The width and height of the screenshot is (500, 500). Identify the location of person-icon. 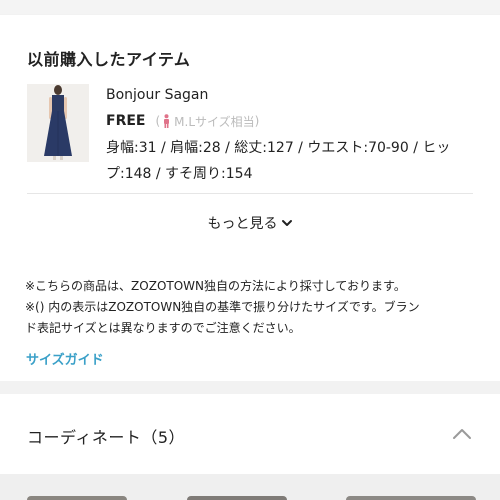
(167, 121).